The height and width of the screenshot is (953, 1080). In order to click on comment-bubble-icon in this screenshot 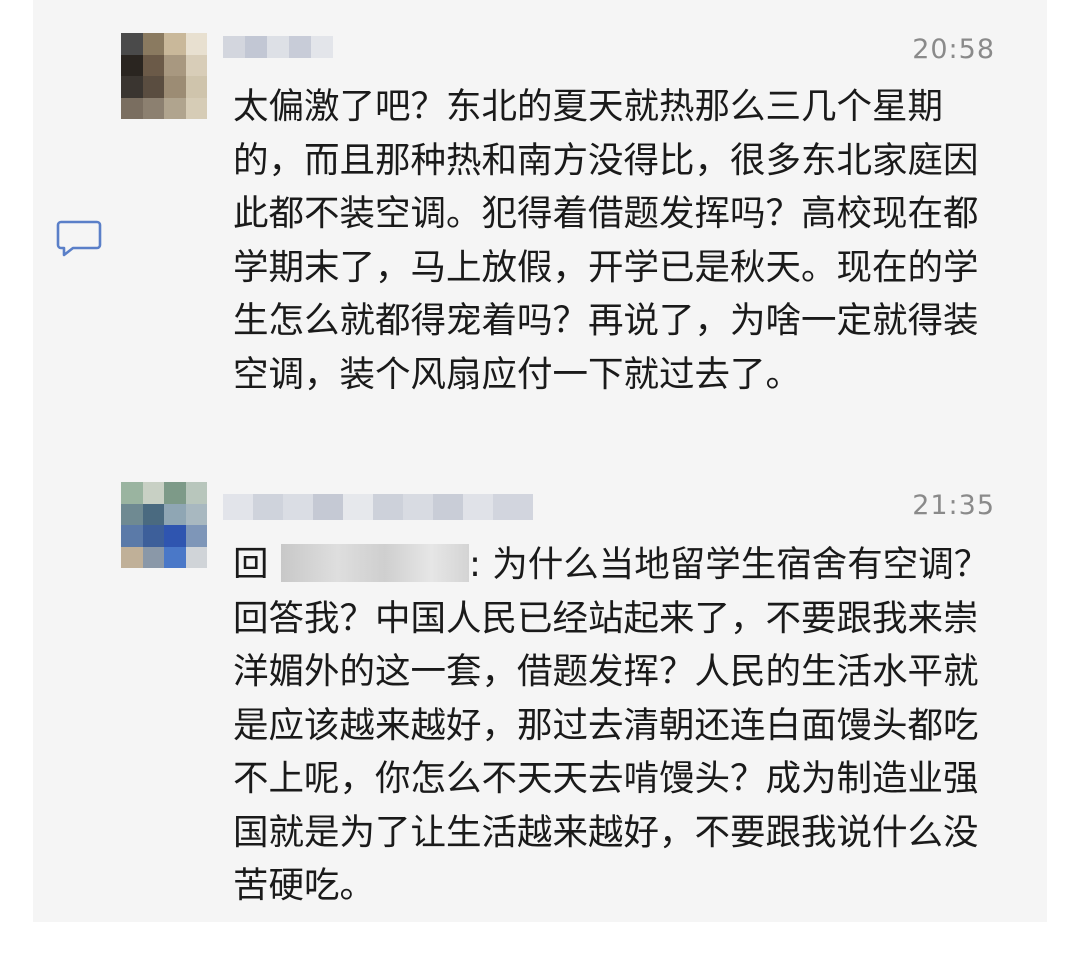, I will do `click(79, 238)`.